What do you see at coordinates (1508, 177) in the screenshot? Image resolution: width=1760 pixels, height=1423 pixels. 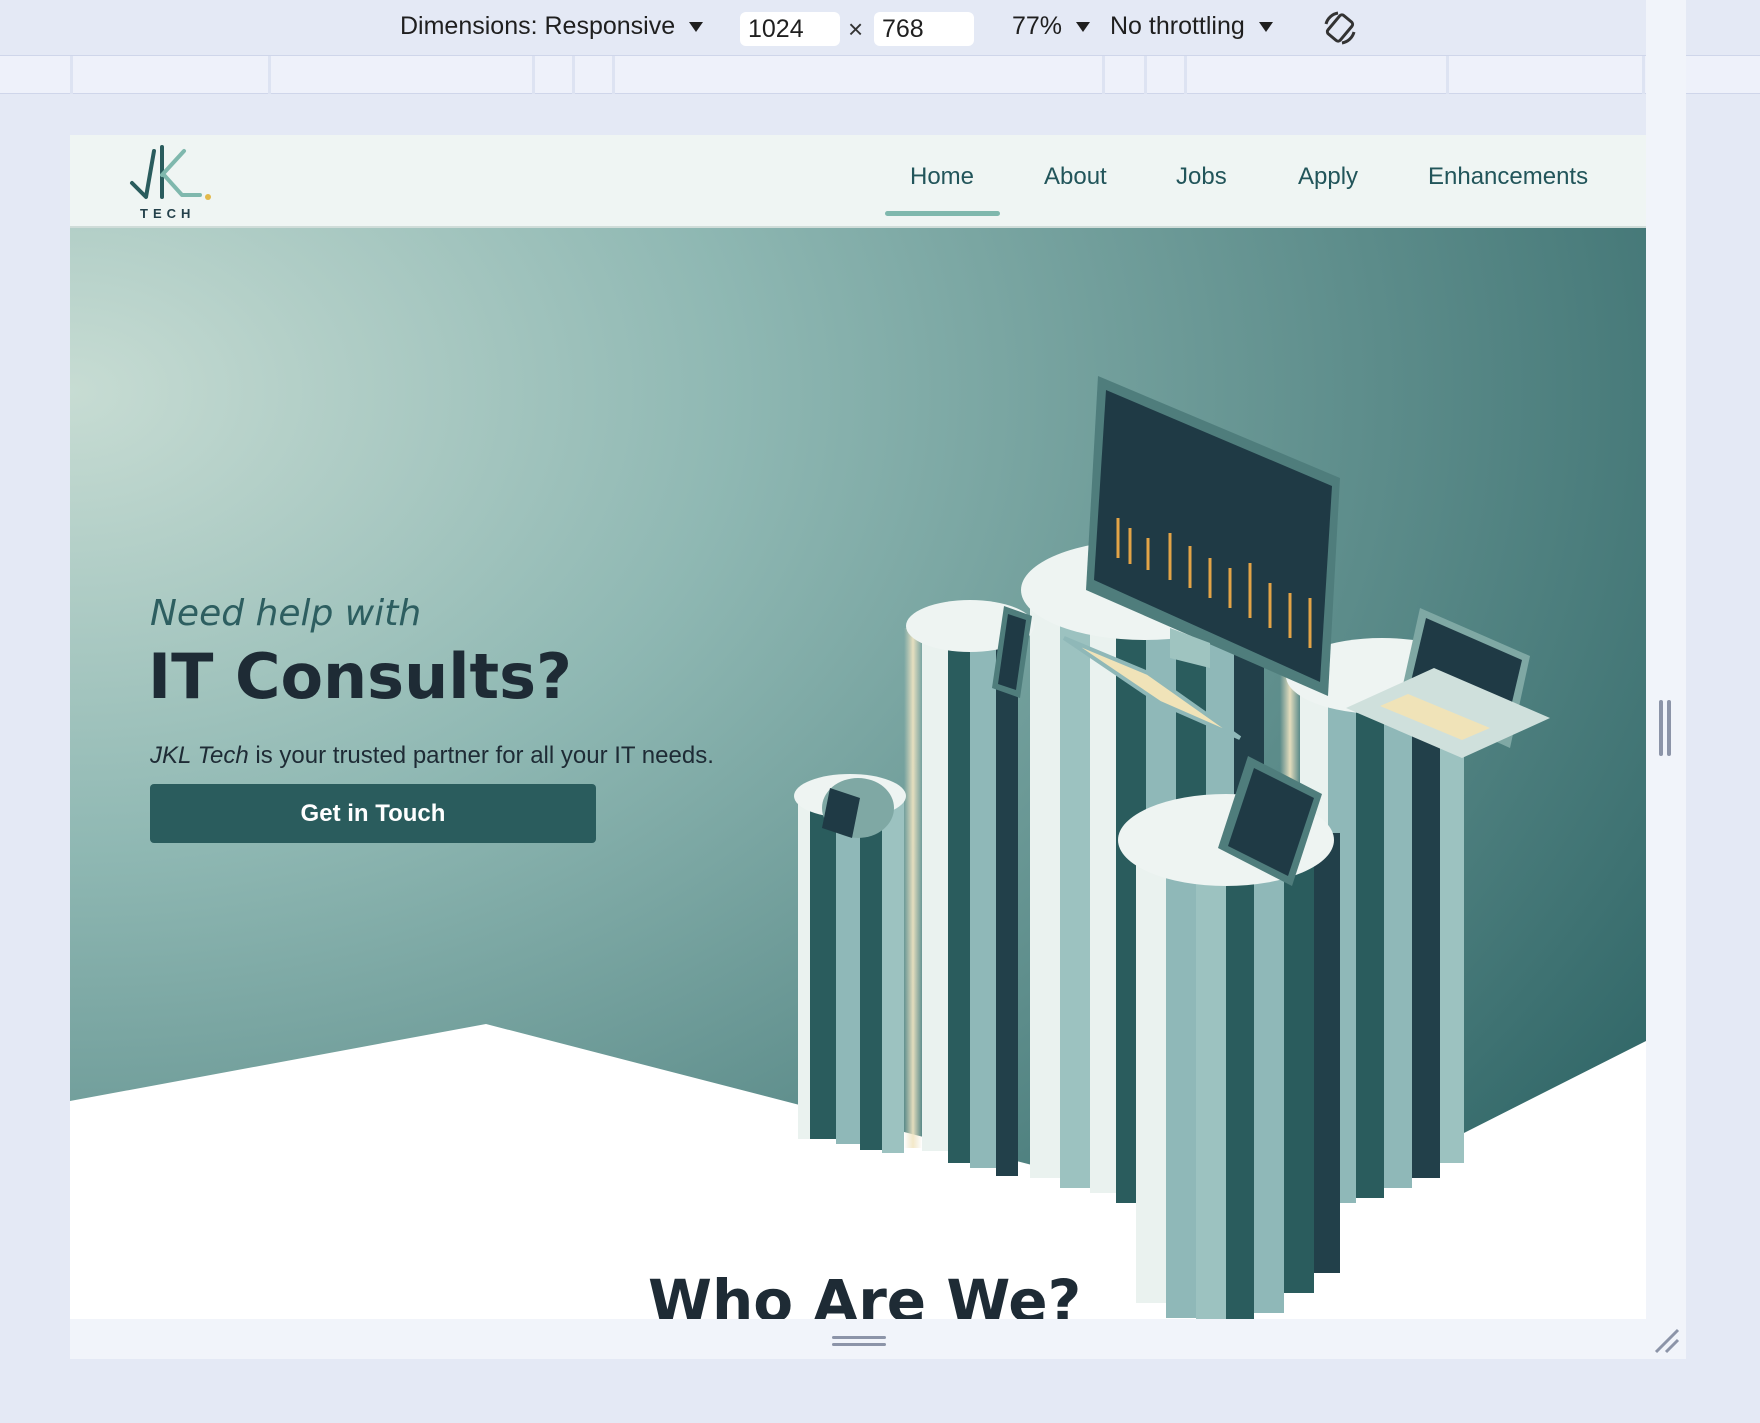 I see `nav-enhancements: Enhancements` at bounding box center [1508, 177].